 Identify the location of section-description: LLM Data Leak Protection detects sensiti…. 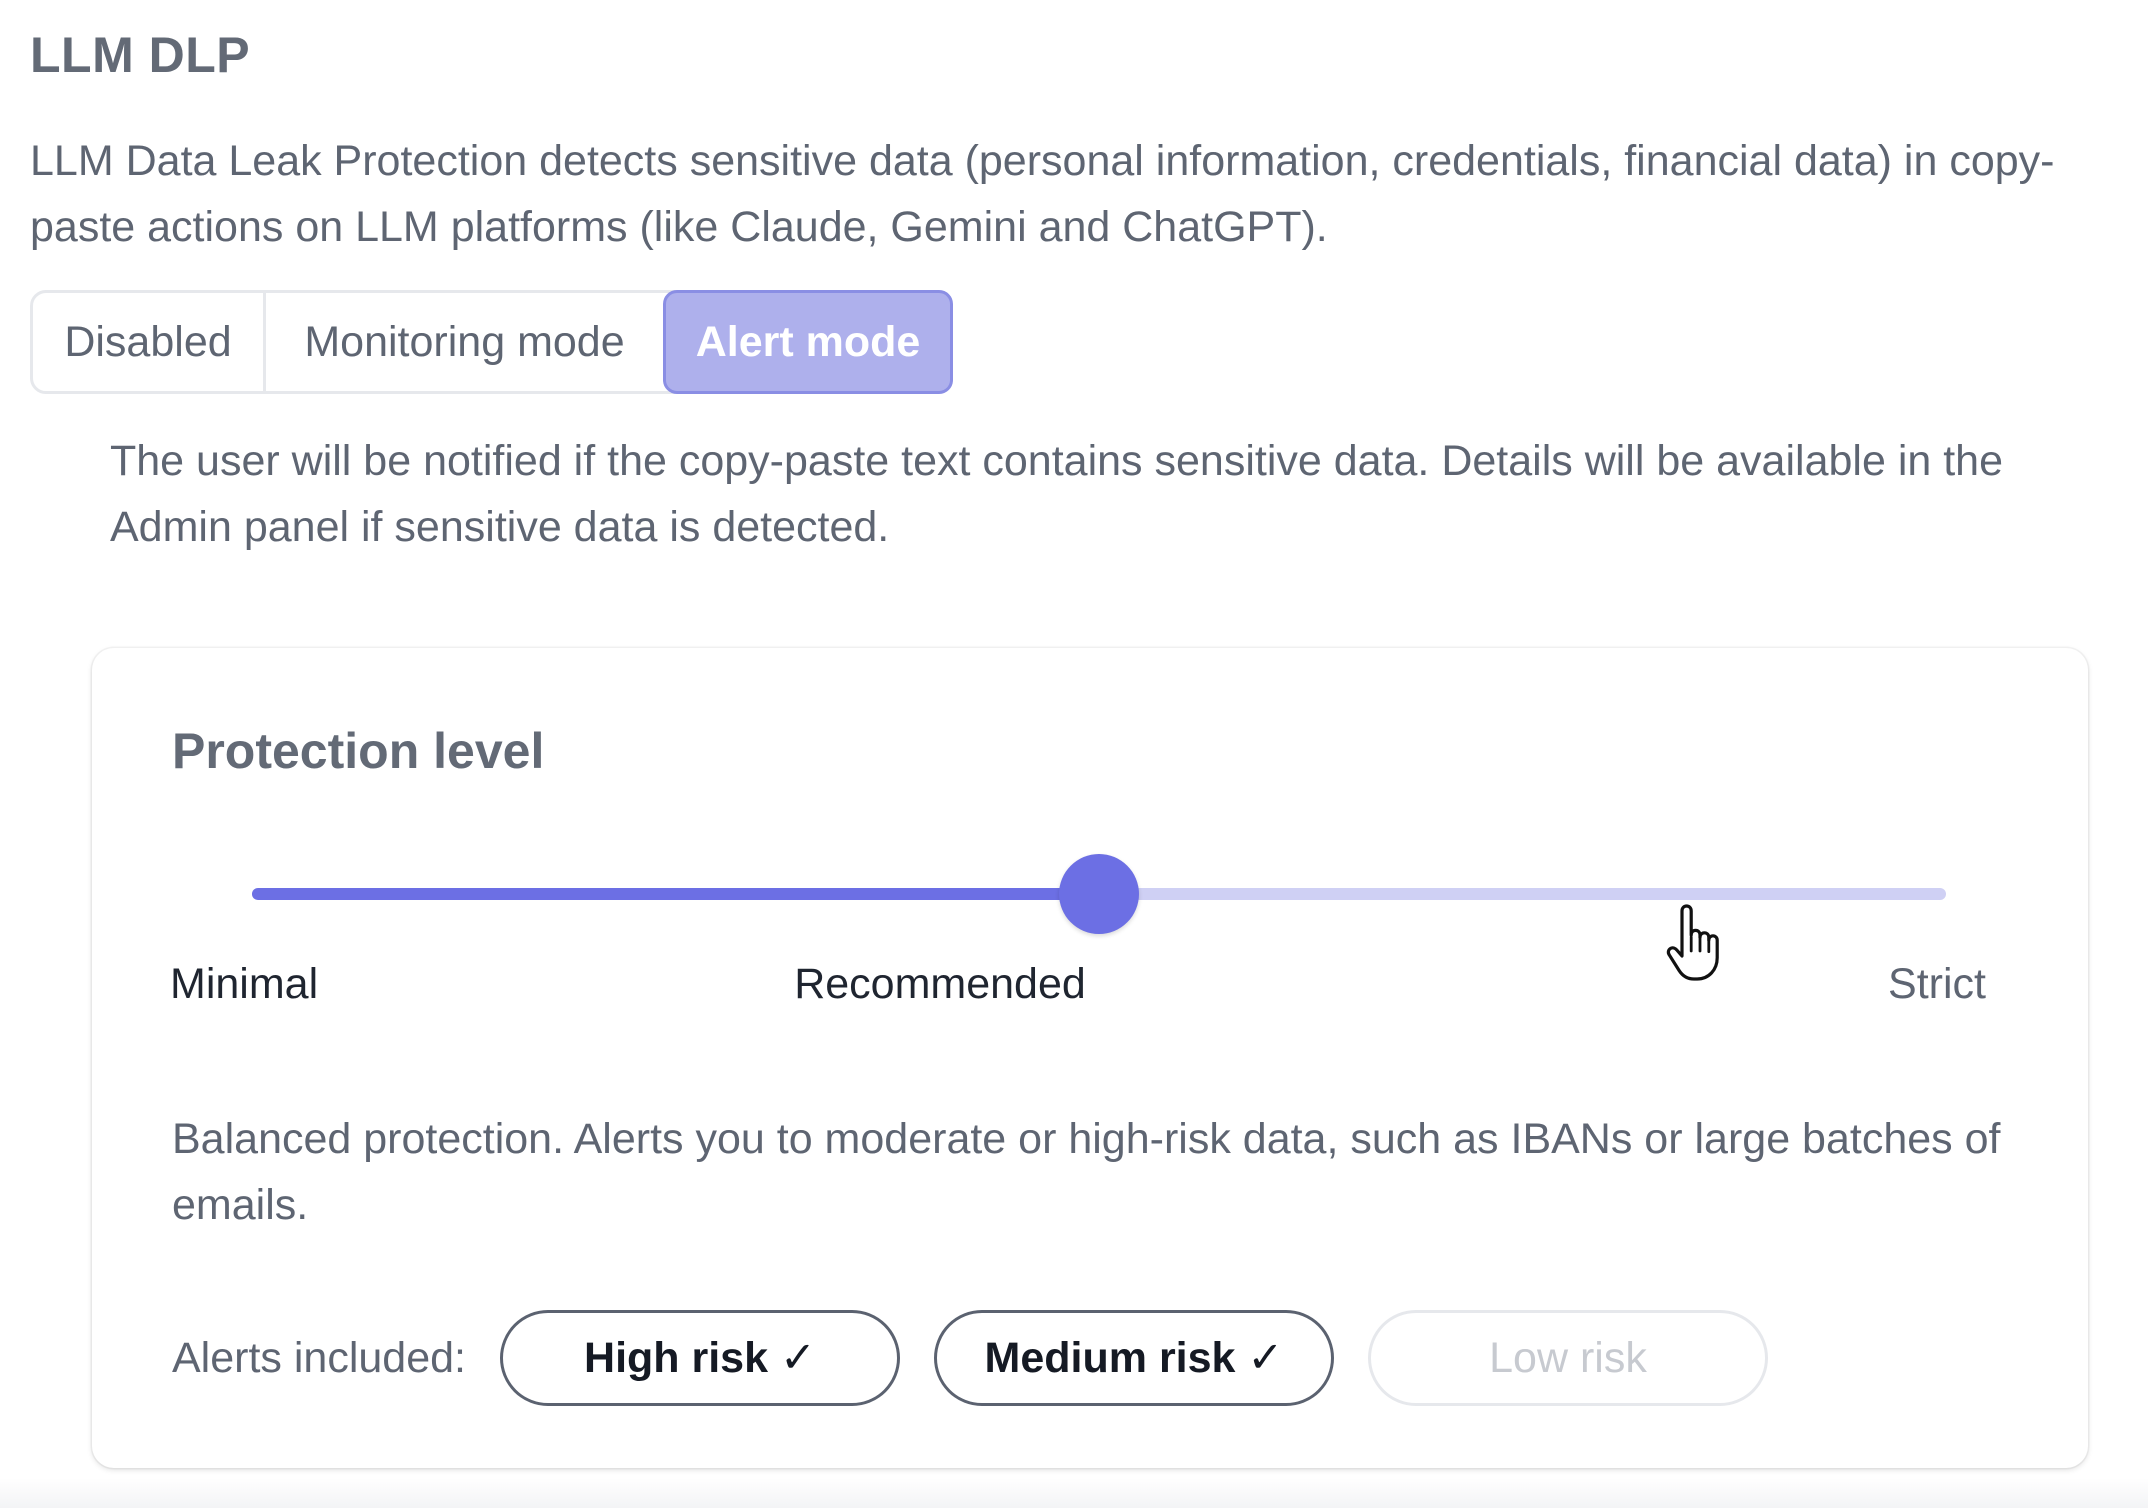
(1042, 194).